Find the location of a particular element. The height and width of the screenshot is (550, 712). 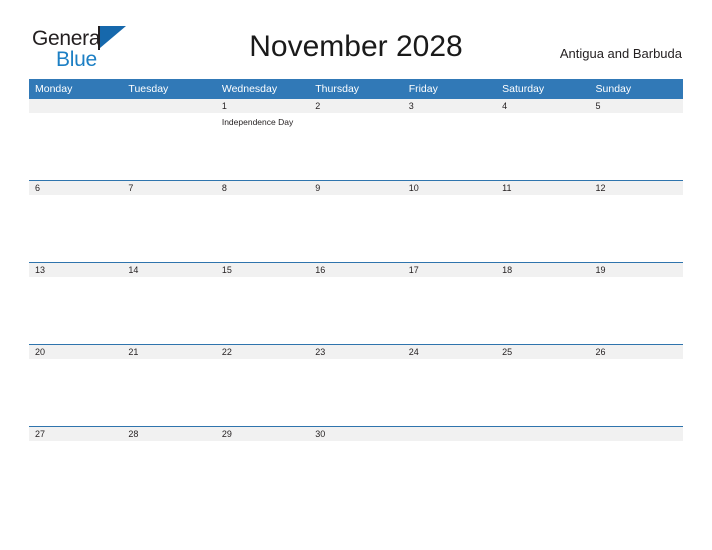

calendar-day-cell: 2 is located at coordinates (356, 140).